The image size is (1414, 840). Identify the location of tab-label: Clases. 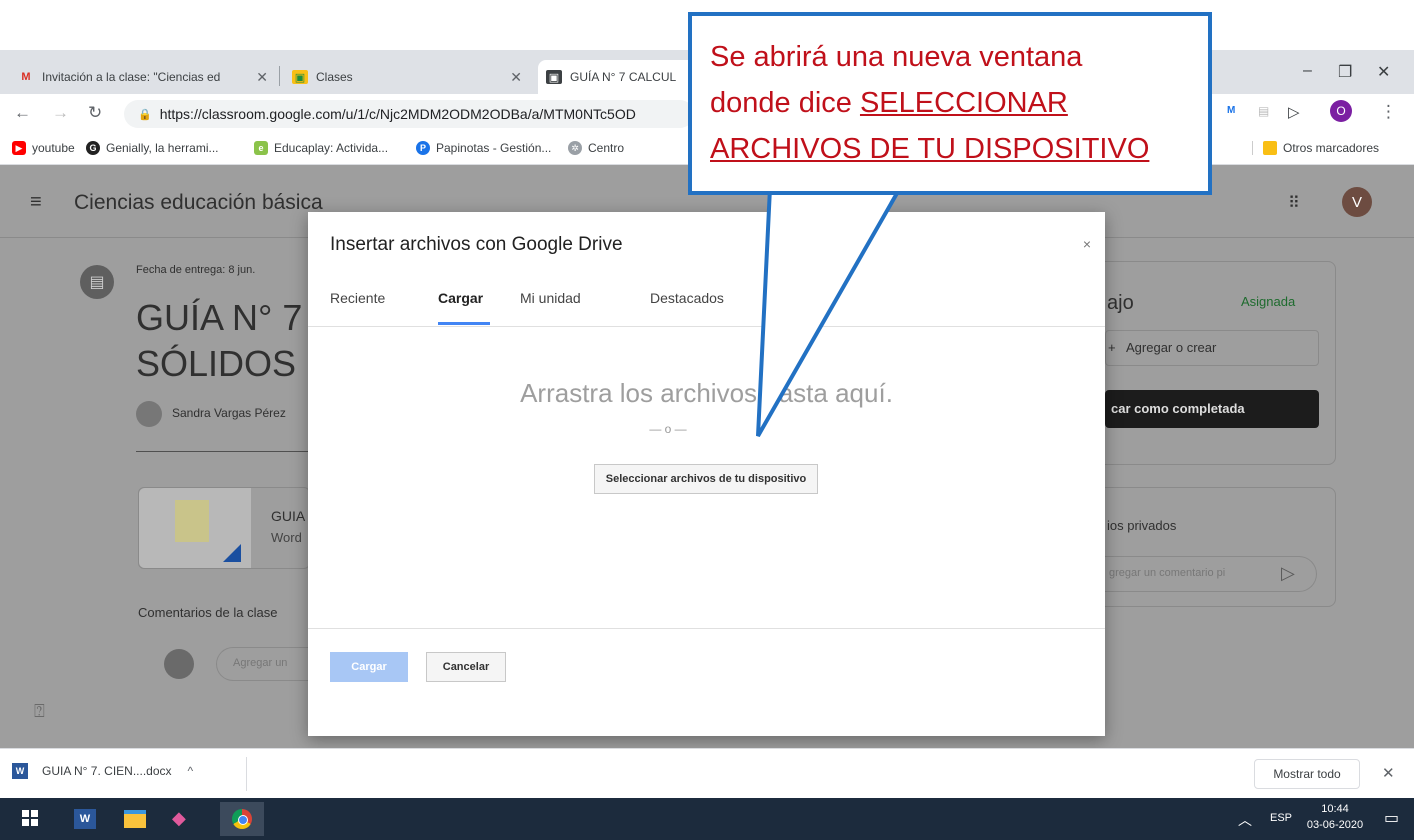
(334, 77).